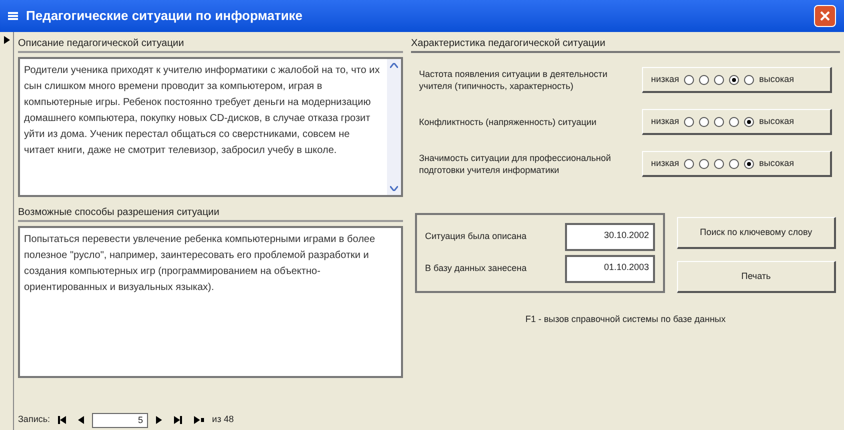 This screenshot has width=844, height=430. Describe the element at coordinates (120, 420) in the screenshot. I see `record-number-field: 5` at that location.